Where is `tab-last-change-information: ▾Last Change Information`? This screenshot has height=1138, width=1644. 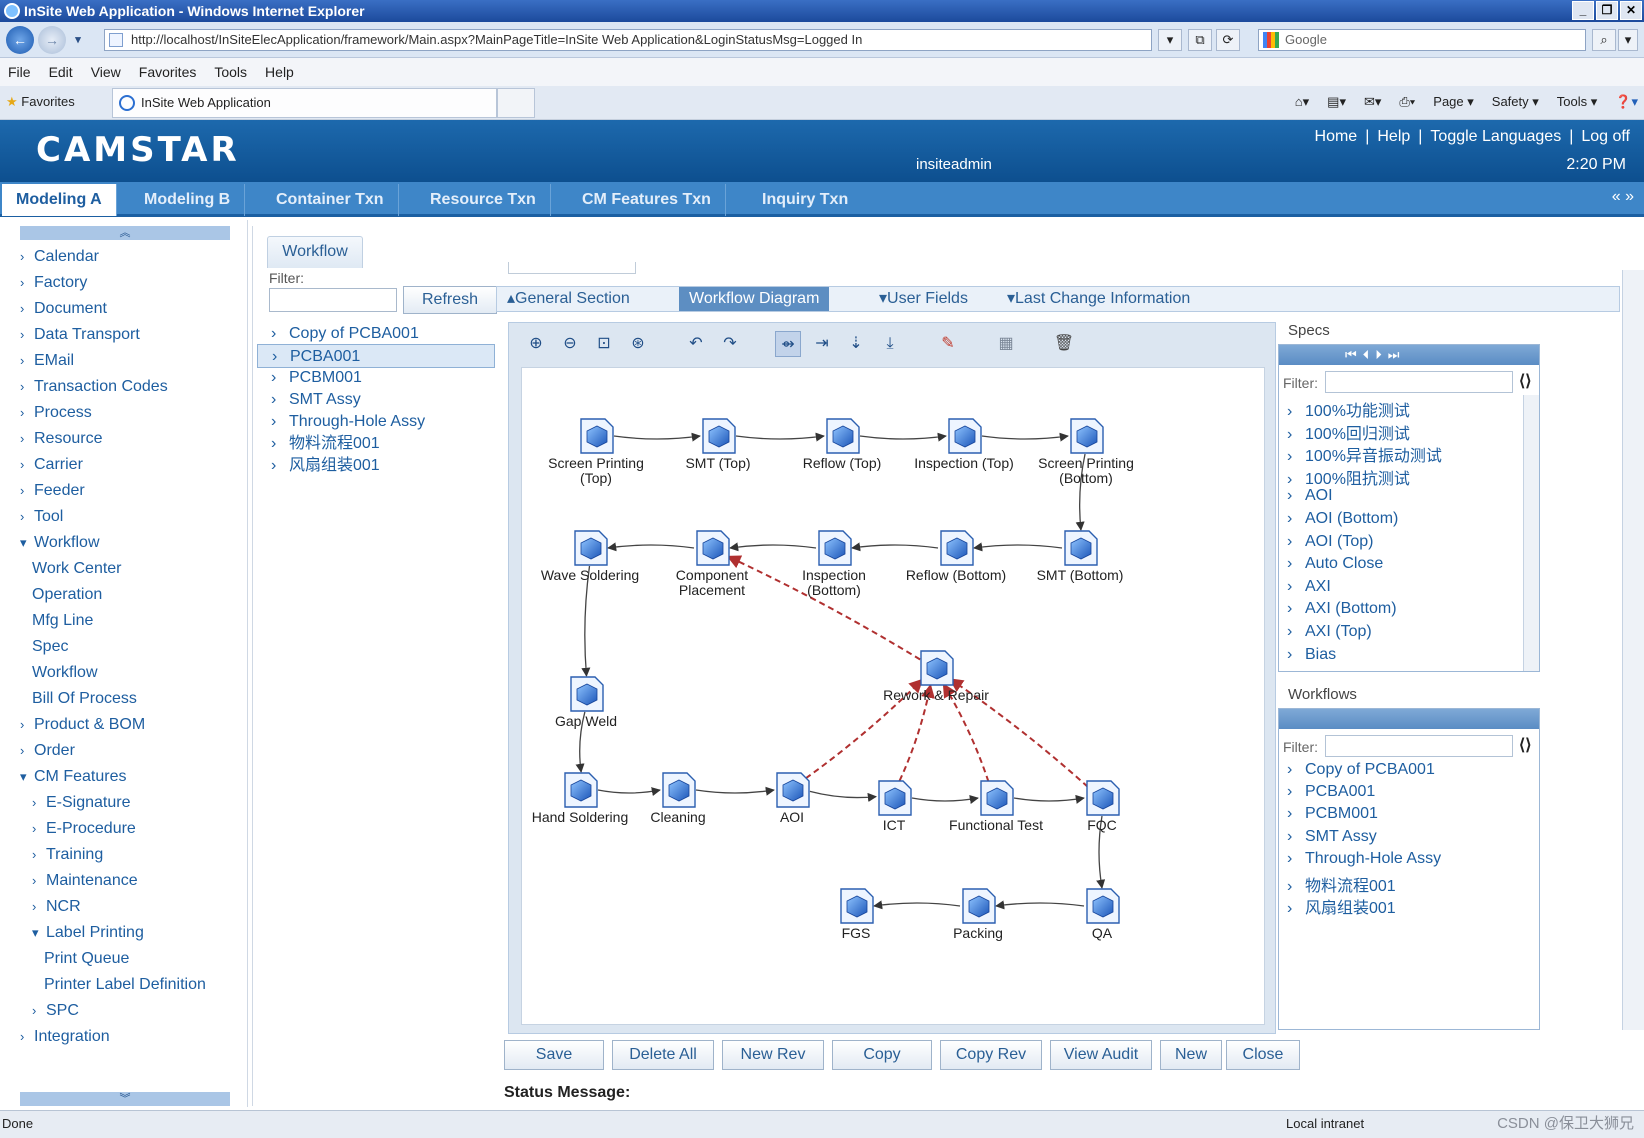 tab-last-change-information: ▾Last Change Information is located at coordinates (1098, 299).